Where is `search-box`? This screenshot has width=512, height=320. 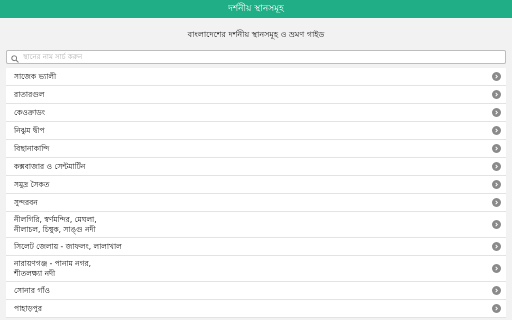
search-box is located at coordinates (256, 57).